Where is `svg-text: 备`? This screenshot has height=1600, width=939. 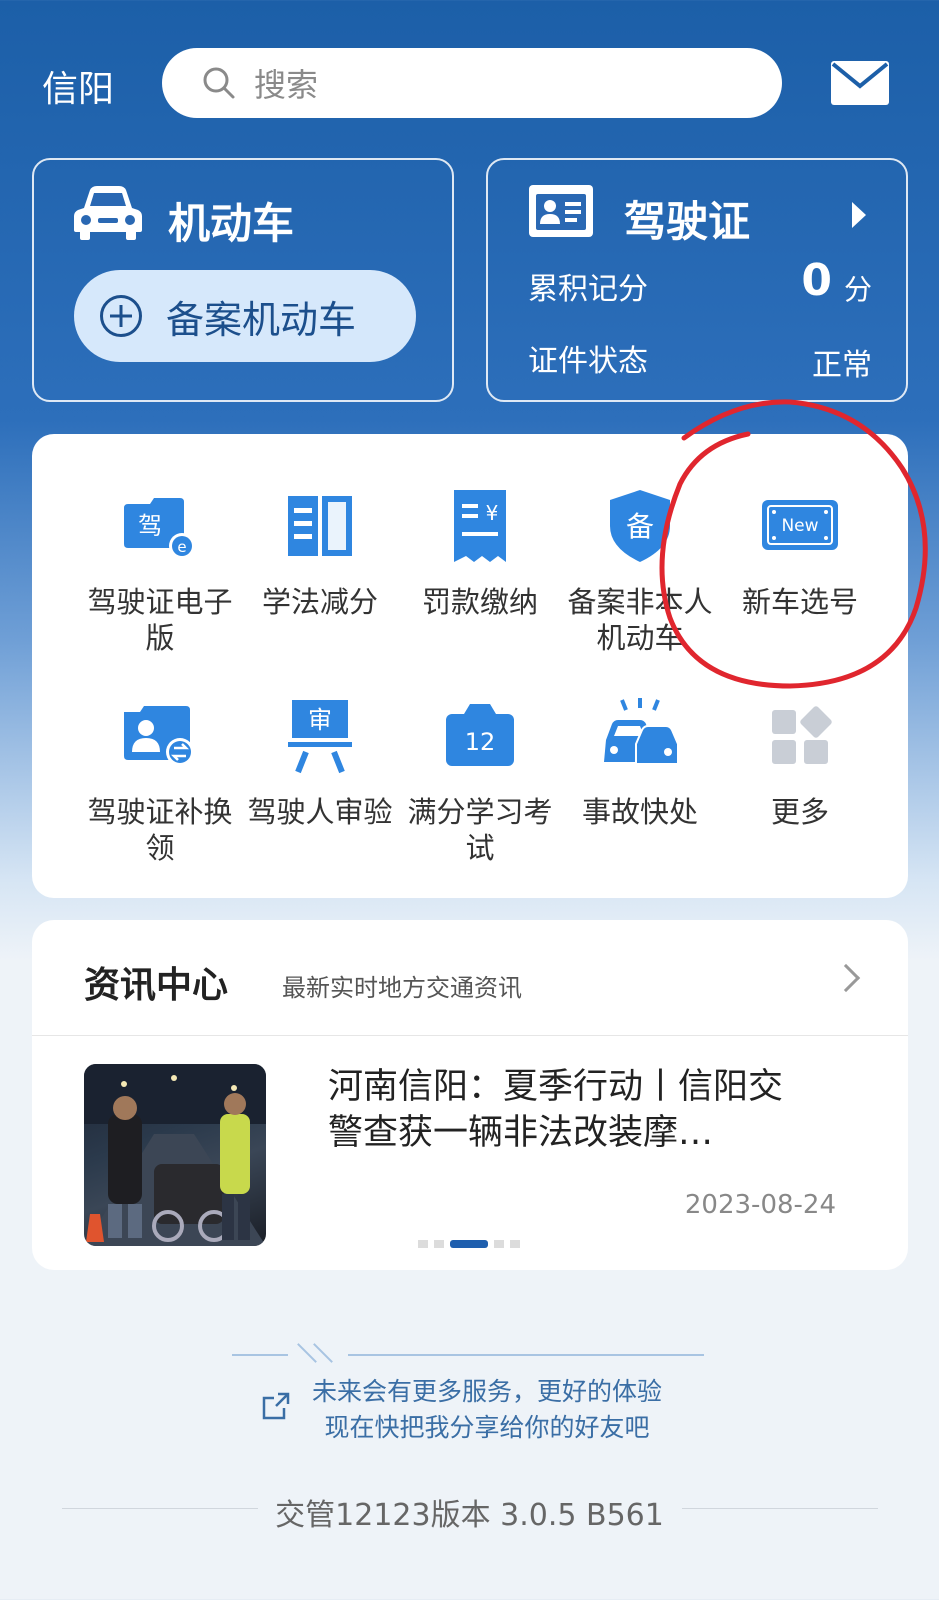
svg-text: 备 is located at coordinates (640, 526).